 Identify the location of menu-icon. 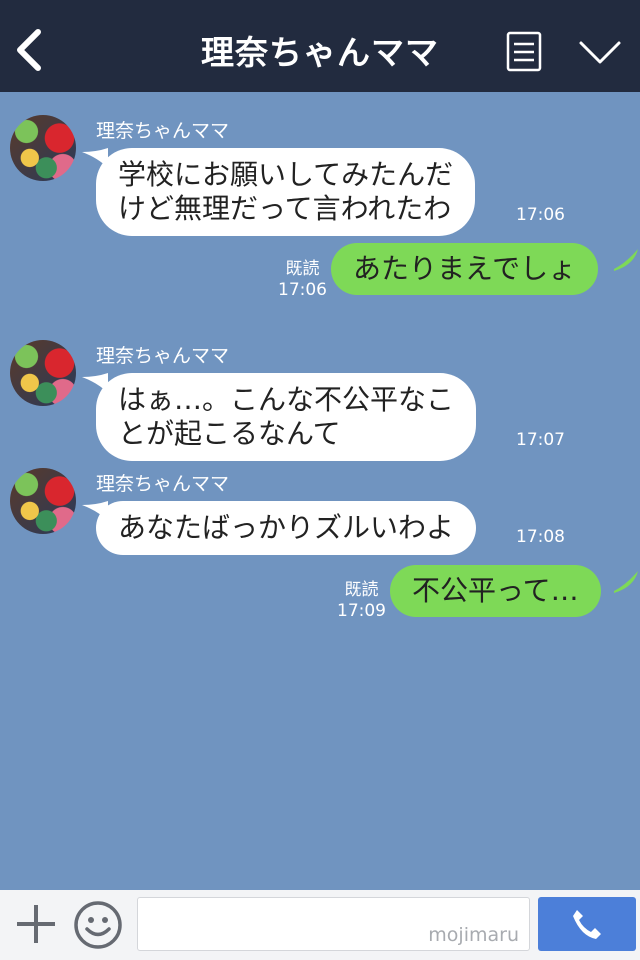
(524, 51).